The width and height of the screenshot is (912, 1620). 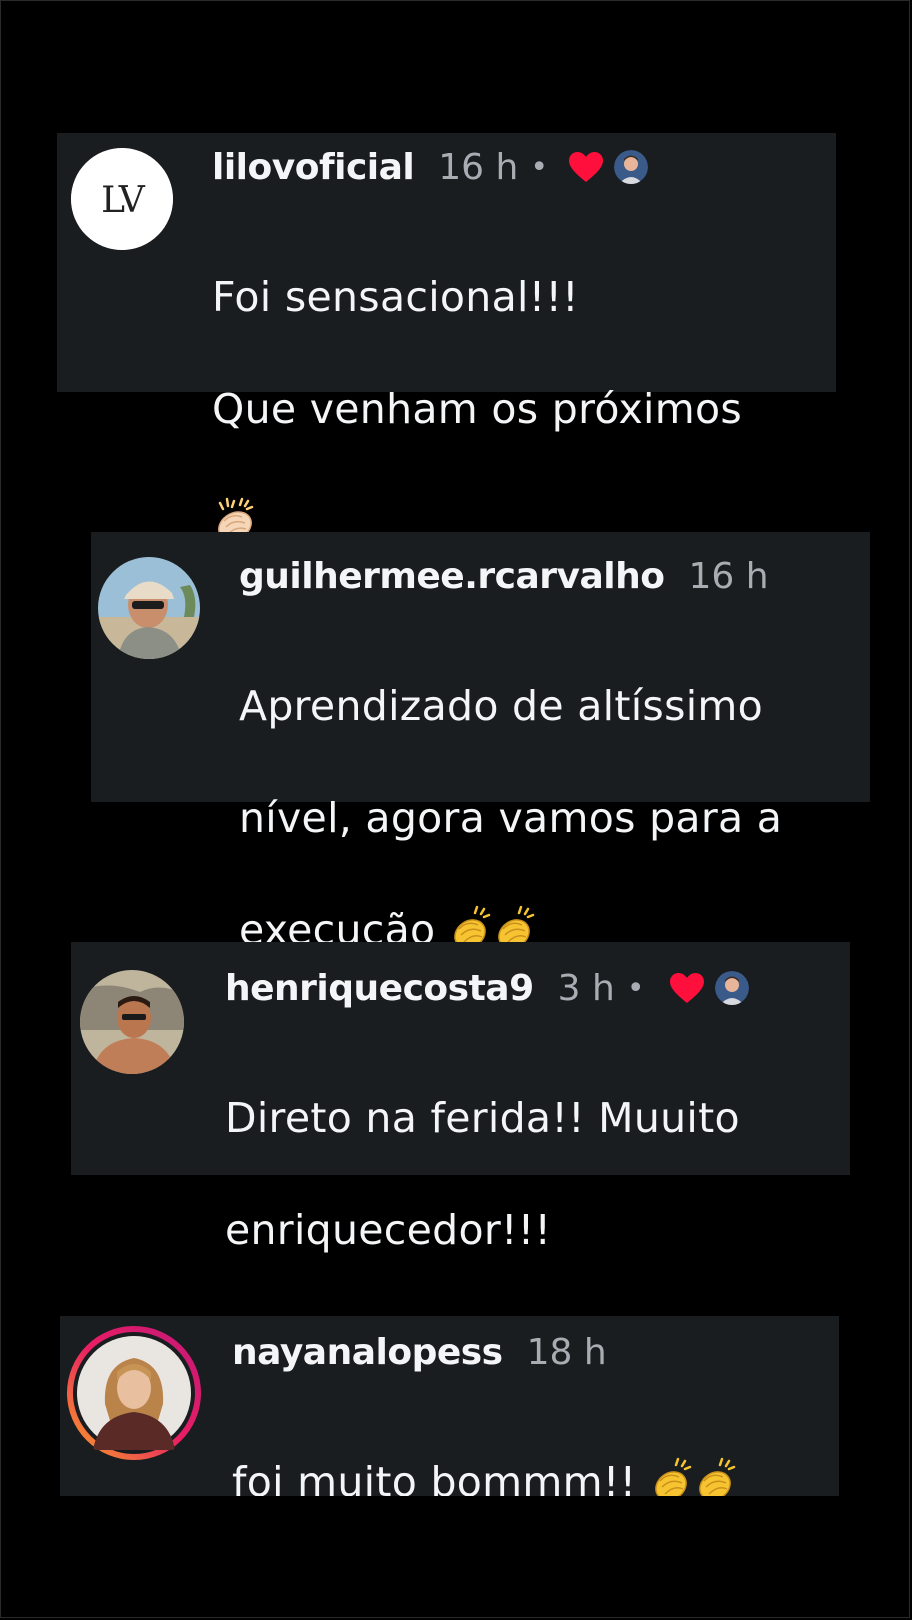 What do you see at coordinates (586, 988) in the screenshot?
I see `timestamp: 3 h` at bounding box center [586, 988].